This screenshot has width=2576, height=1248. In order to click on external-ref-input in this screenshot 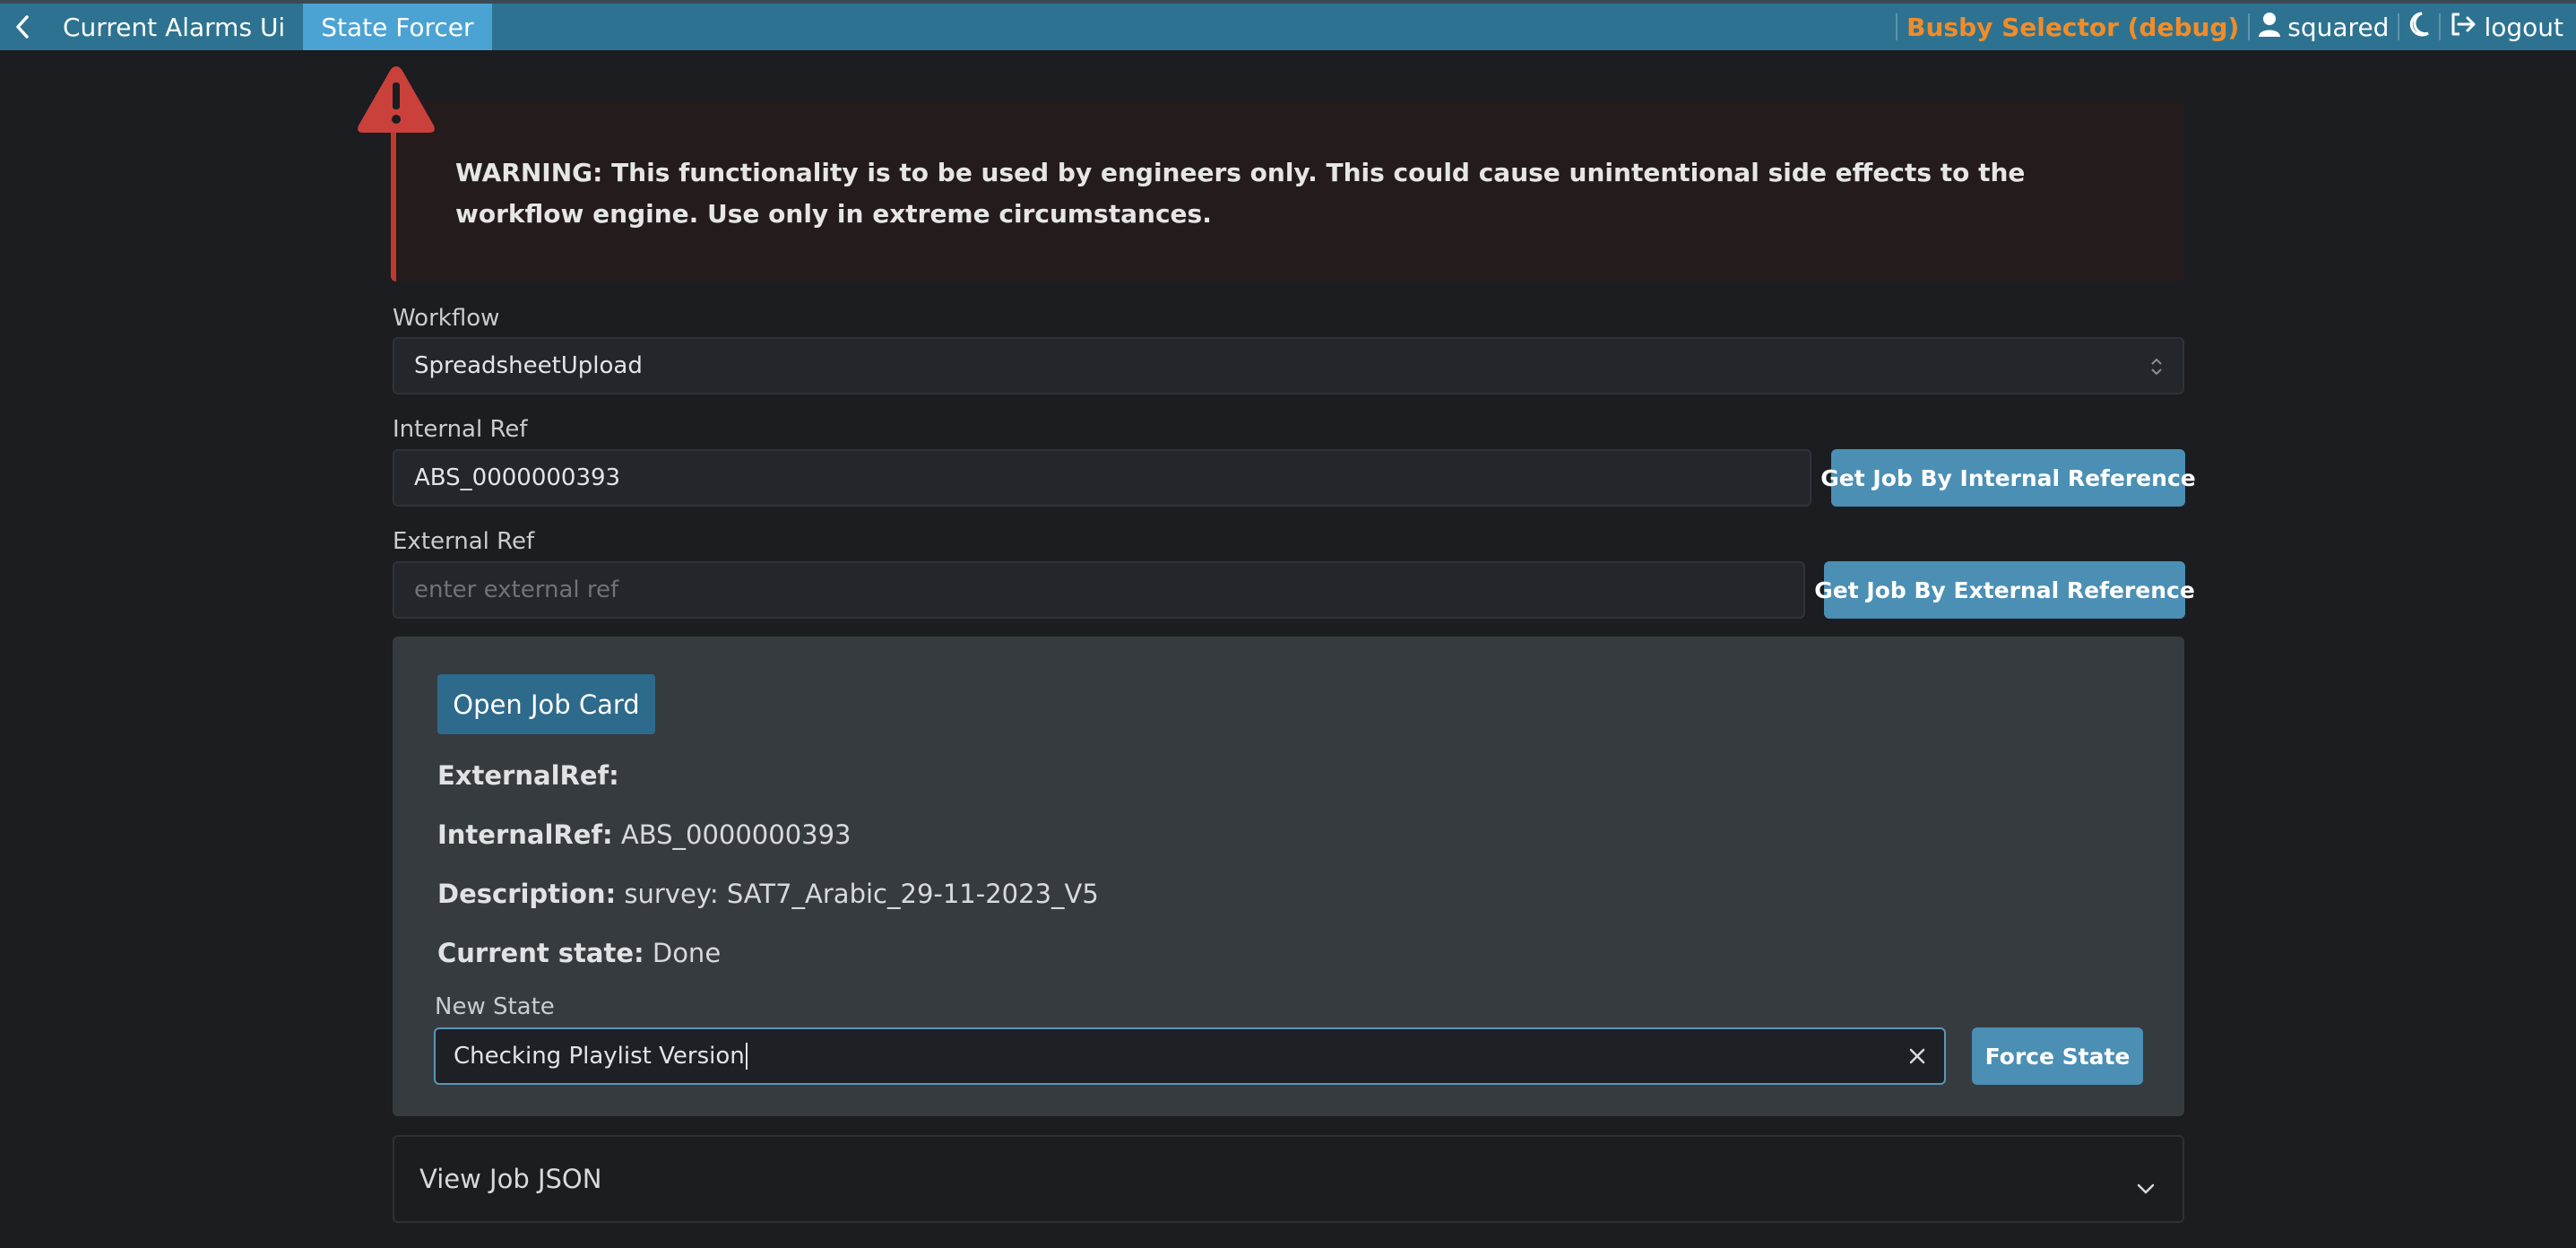, I will do `click(1108, 590)`.